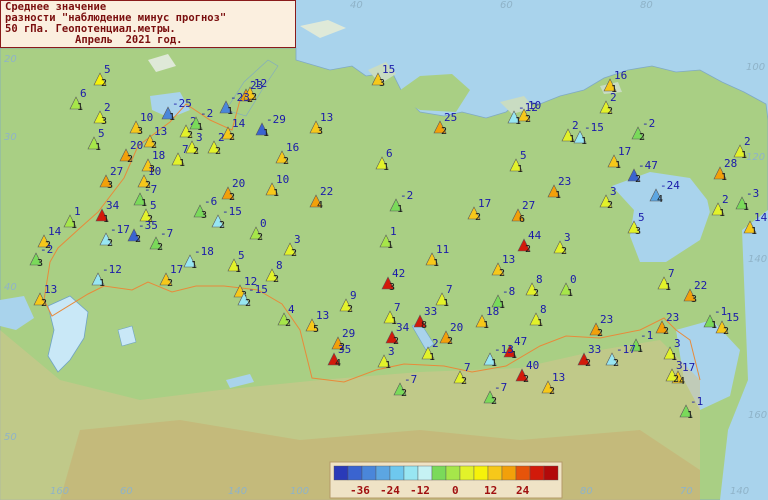 Image resolution: width=768 pixels, height=500 pixels. What do you see at coordinates (129, 40) in the screenshot?
I see `title-line-4: Апрель 2021 год.` at bounding box center [129, 40].